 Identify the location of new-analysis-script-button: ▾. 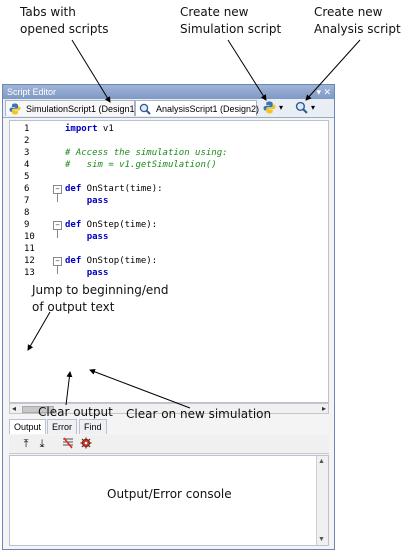
(307, 108).